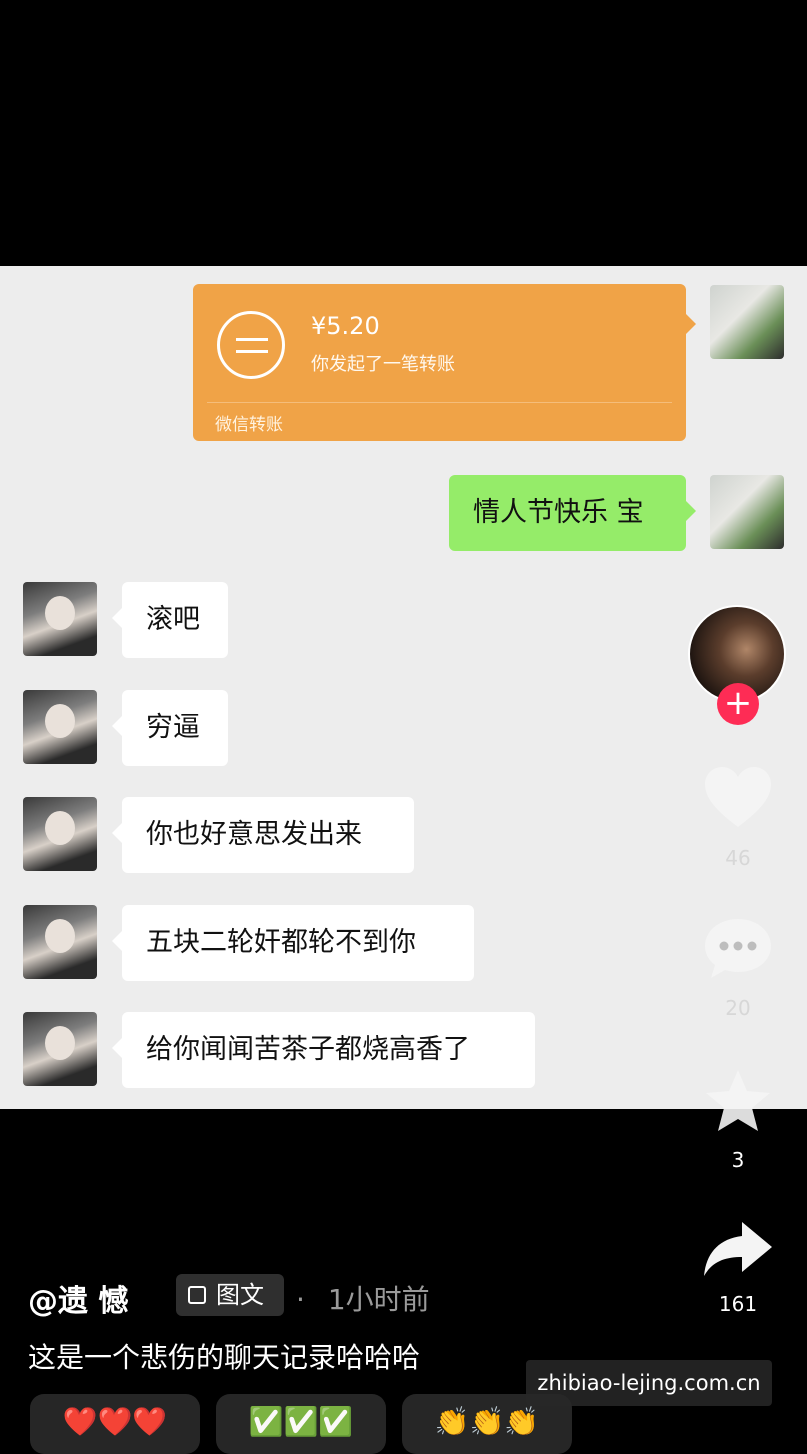 The image size is (807, 1454). What do you see at coordinates (738, 1249) in the screenshot?
I see `share-arrow-icon` at bounding box center [738, 1249].